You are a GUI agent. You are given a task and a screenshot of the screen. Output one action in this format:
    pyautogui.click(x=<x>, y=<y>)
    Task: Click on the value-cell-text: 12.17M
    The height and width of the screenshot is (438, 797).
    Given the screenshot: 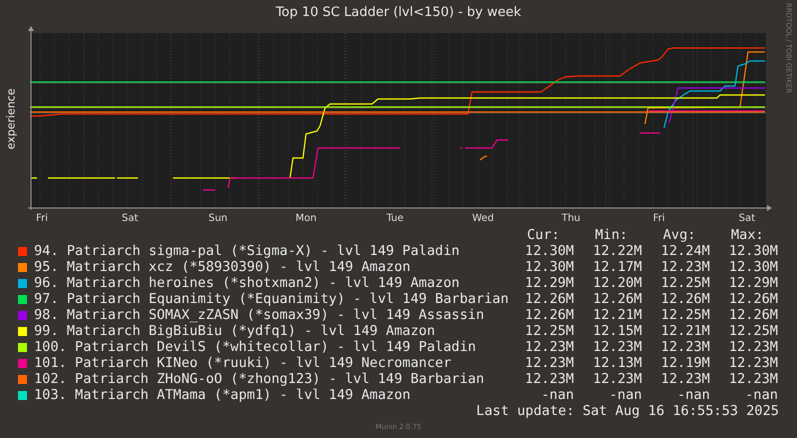 What is the action you would take?
    pyautogui.click(x=617, y=267)
    